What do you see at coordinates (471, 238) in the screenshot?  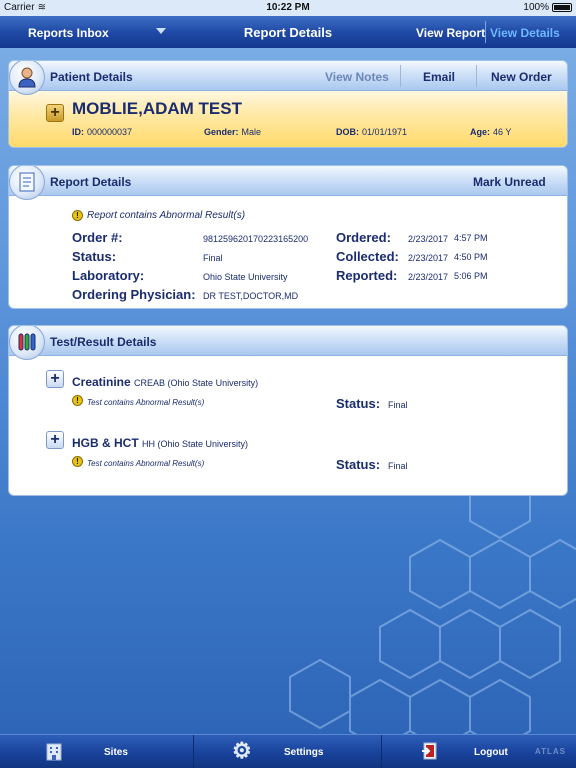 I see `ordered-time: 4:57 PM` at bounding box center [471, 238].